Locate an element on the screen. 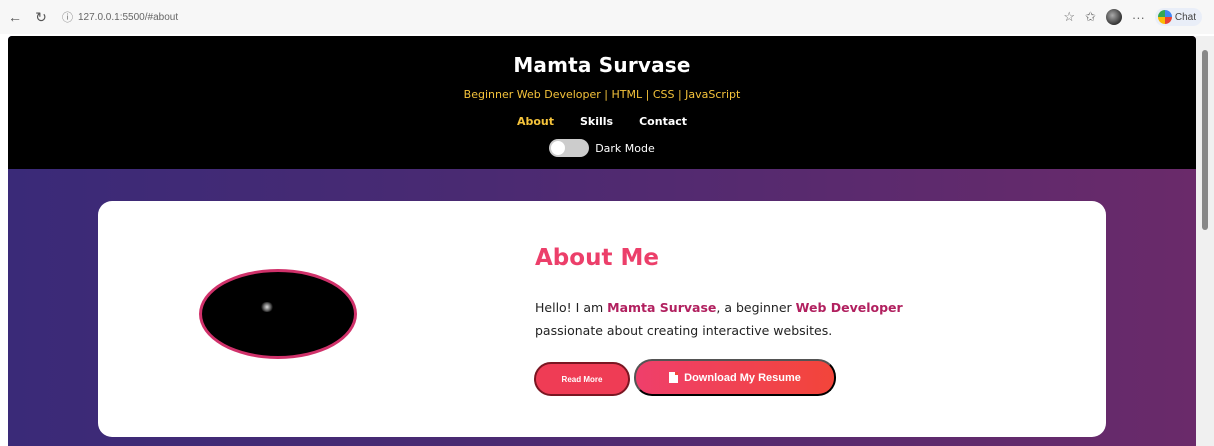  chat-button: Chat is located at coordinates (1178, 17).